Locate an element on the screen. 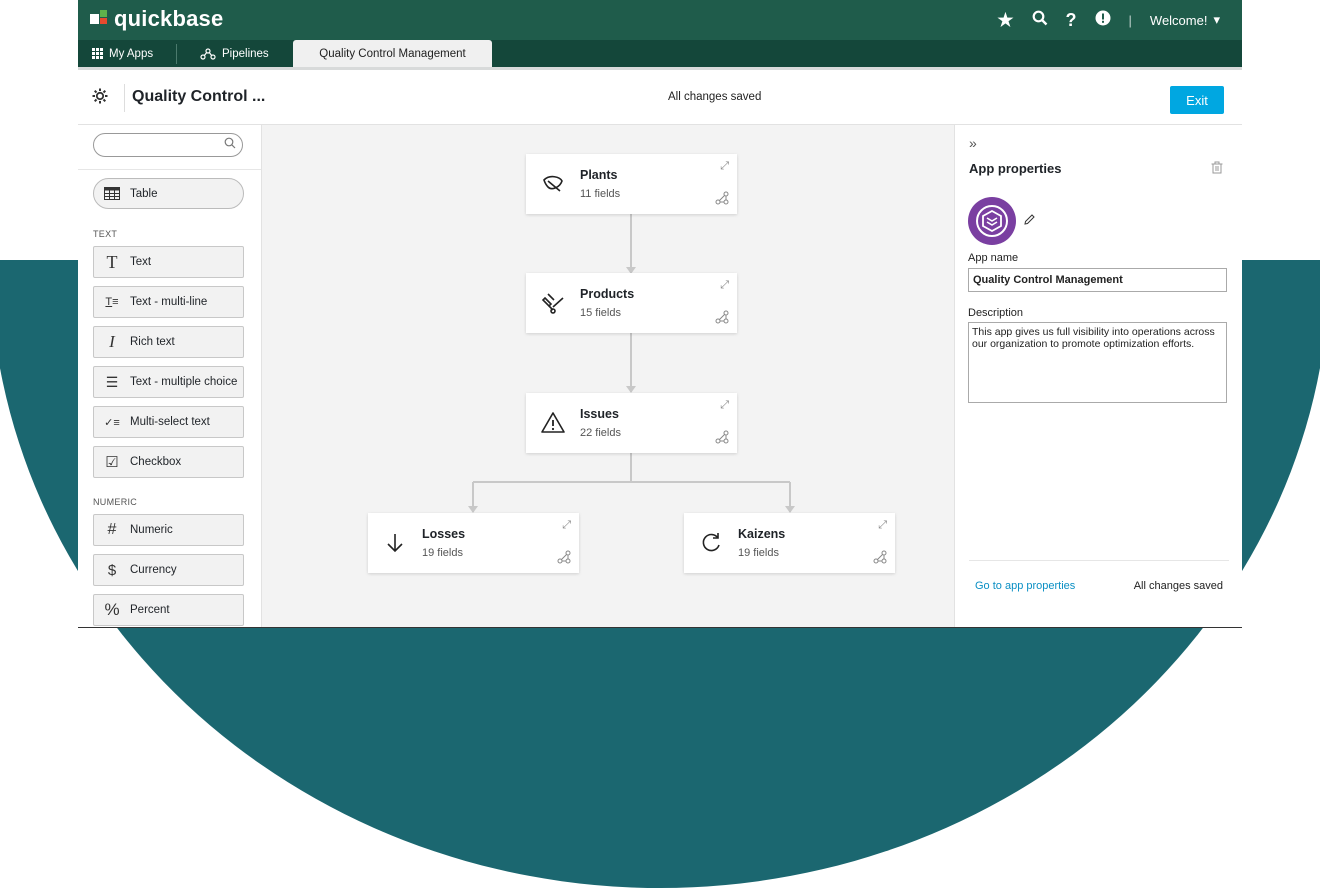 This screenshot has width=1320, height=888. field-text-multi-line: T≡ Text - multi-line is located at coordinates (168, 302).